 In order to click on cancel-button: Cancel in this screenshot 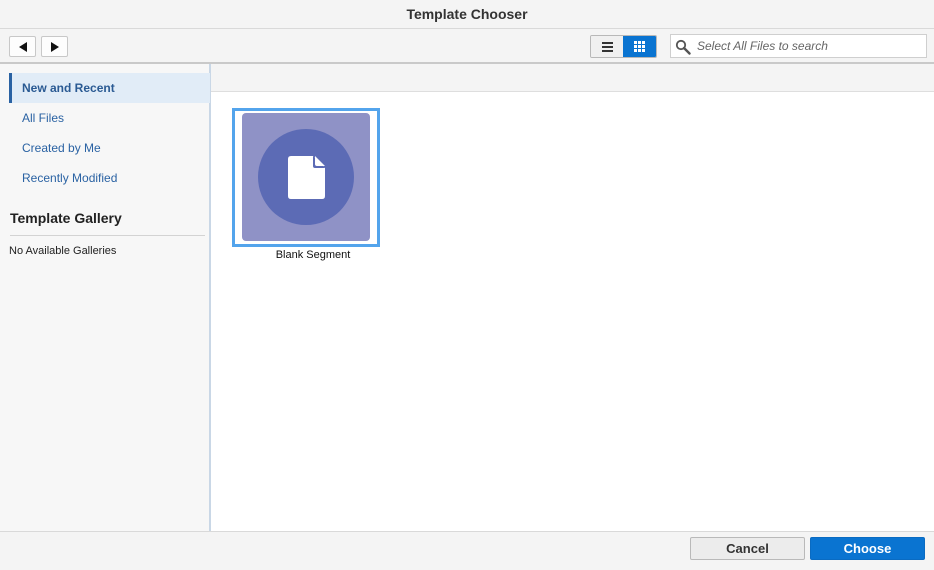, I will do `click(747, 548)`.